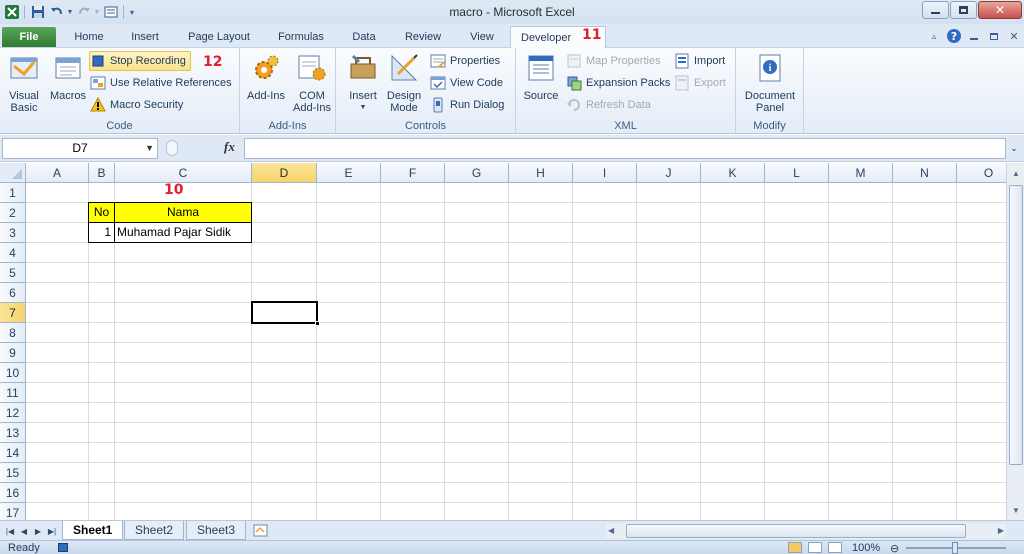 The height and width of the screenshot is (554, 1024). Describe the element at coordinates (13, 493) in the screenshot. I see `row-header-16: 16` at that location.